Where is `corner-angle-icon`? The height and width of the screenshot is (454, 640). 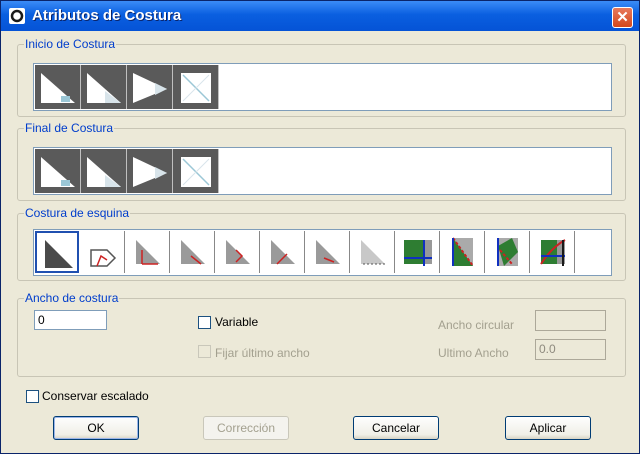
corner-angle-icon is located at coordinates (328, 252).